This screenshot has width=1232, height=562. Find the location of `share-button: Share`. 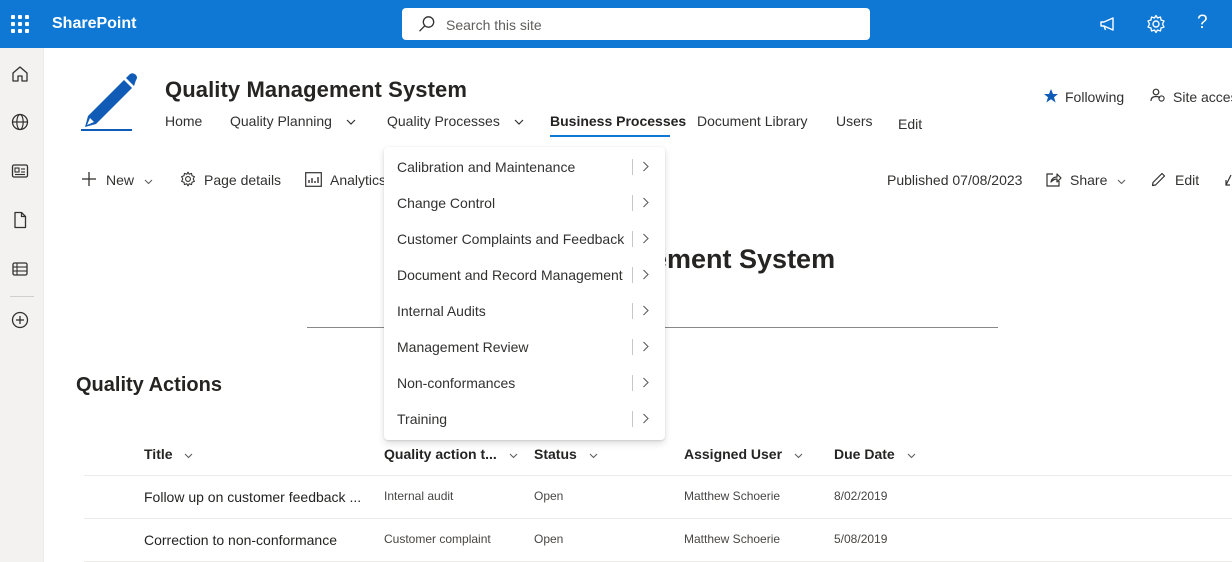

share-button: Share is located at coordinates (1098, 180).